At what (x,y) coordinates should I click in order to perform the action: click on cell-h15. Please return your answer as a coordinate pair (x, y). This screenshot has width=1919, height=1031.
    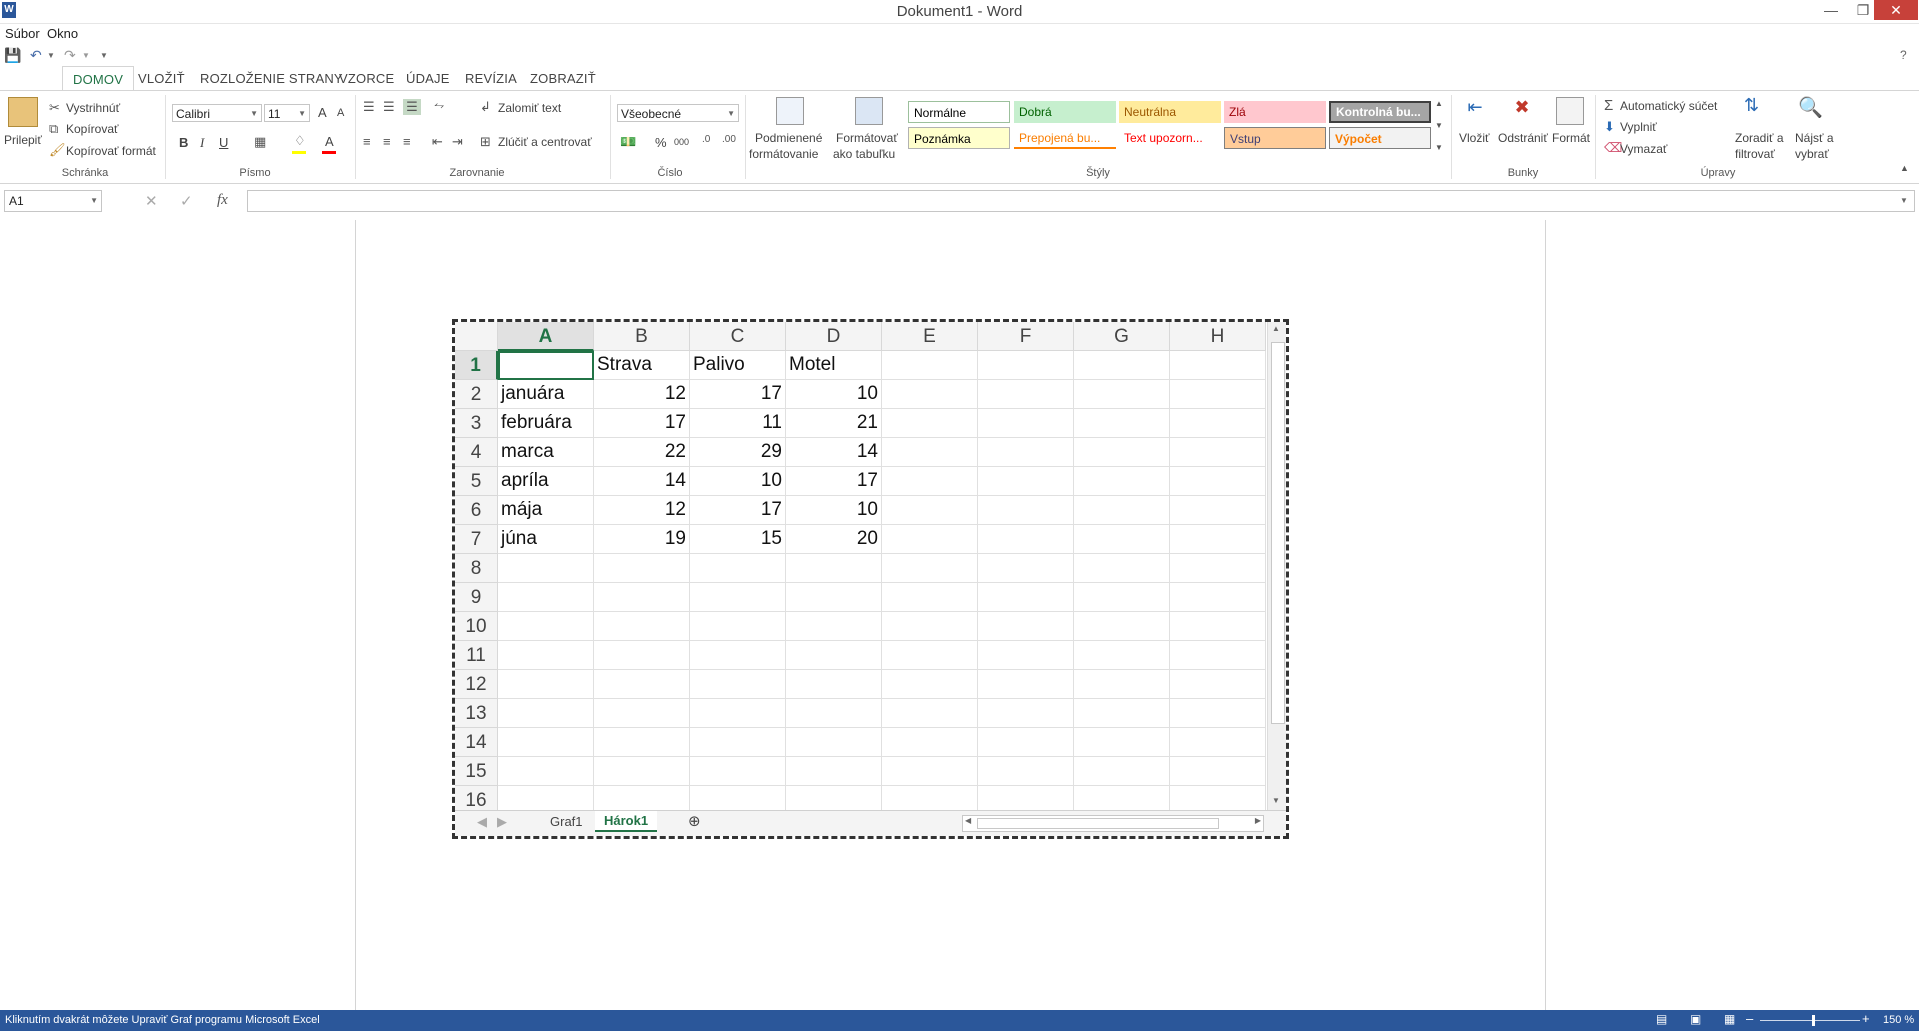
    Looking at the image, I should click on (1218, 771).